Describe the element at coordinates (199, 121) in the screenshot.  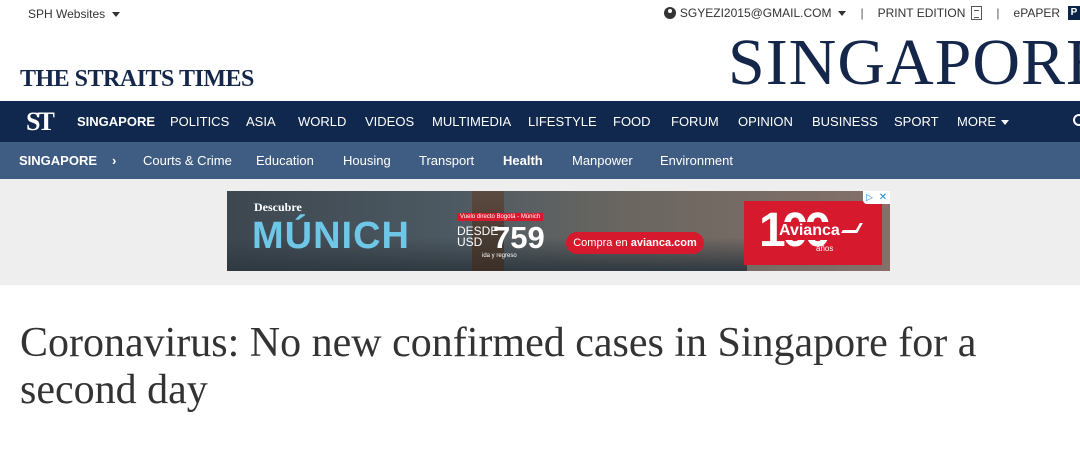
I see `nav-item-politics: POLITICS` at that location.